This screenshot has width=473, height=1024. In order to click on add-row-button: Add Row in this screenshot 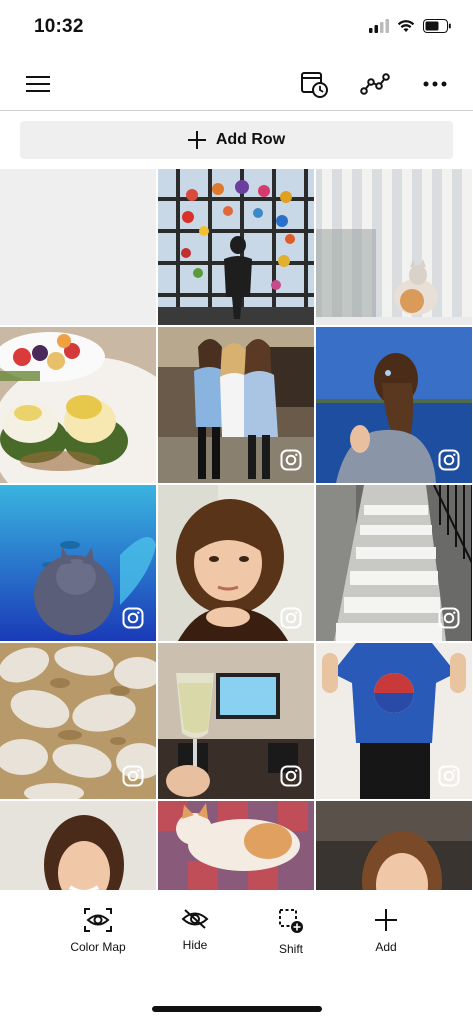, I will do `click(236, 140)`.